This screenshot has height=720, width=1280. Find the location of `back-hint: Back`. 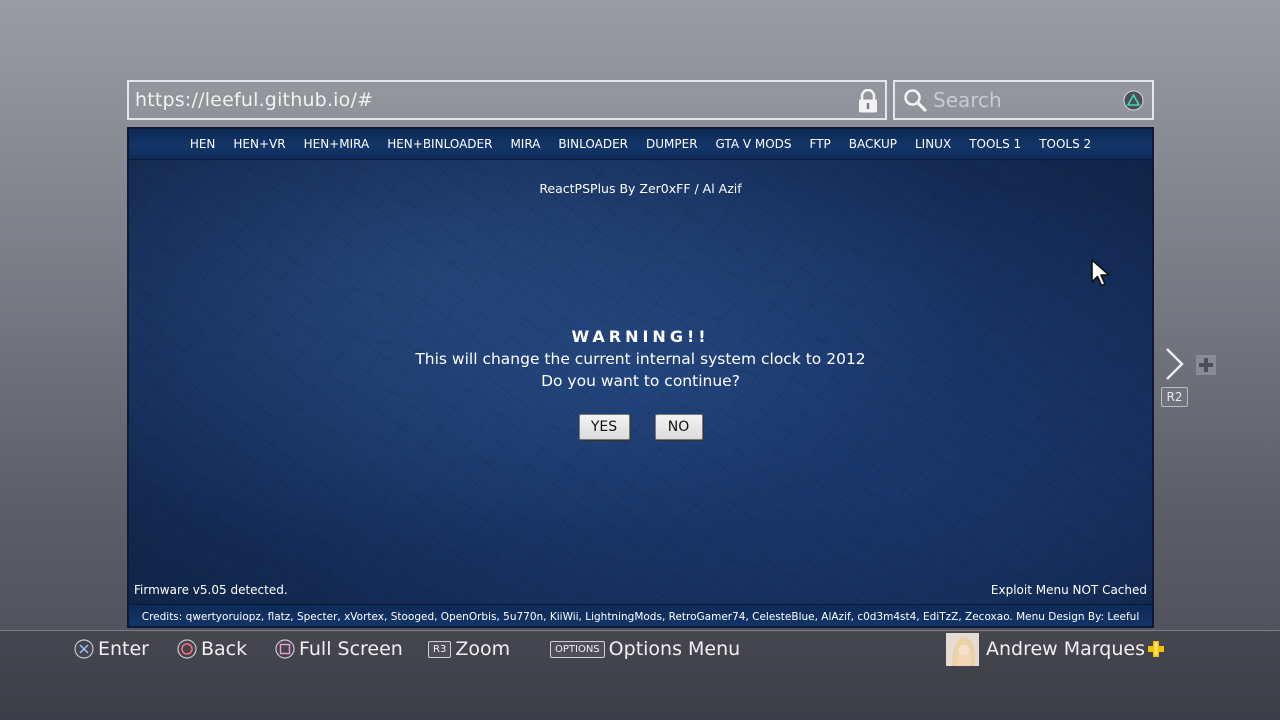

back-hint: Back is located at coordinates (212, 649).